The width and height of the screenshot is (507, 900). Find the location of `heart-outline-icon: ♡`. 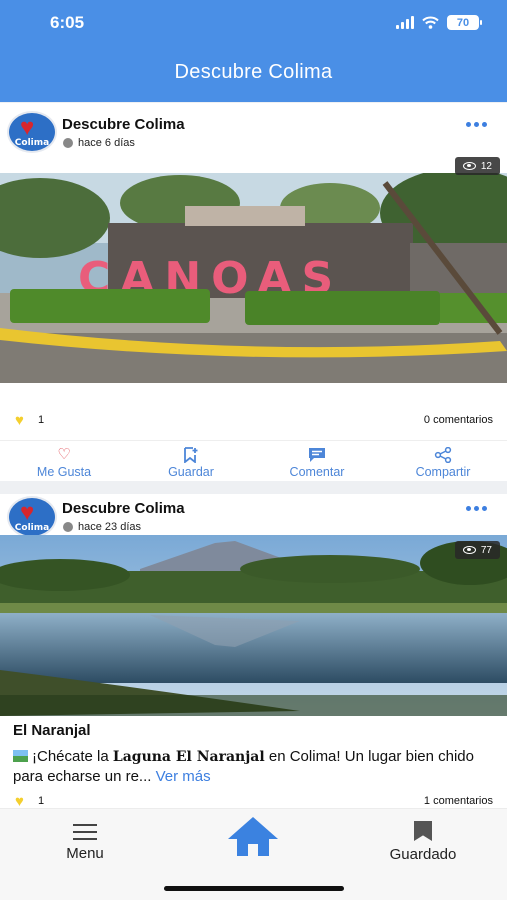

heart-outline-icon: ♡ is located at coordinates (64, 454).